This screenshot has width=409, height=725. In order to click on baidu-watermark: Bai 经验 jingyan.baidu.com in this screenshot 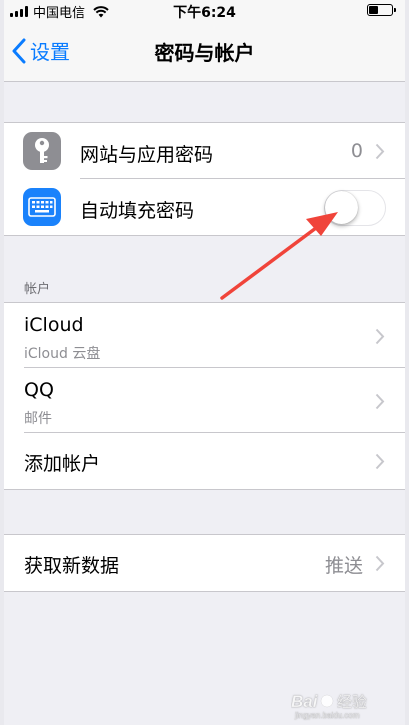, I will do `click(339, 704)`.